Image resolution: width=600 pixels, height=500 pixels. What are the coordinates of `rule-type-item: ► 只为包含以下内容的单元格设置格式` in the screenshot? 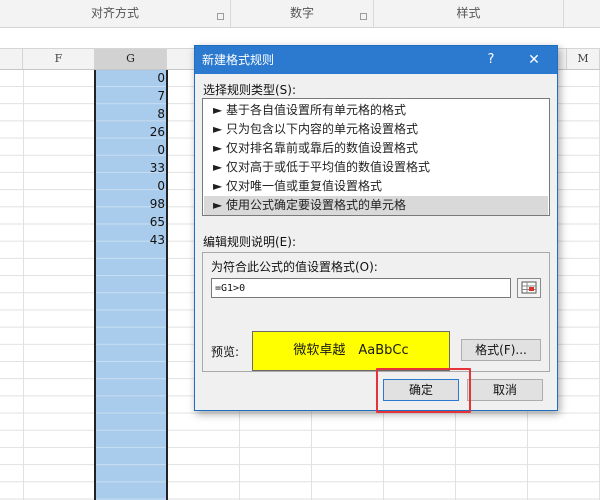 It's located at (376, 129).